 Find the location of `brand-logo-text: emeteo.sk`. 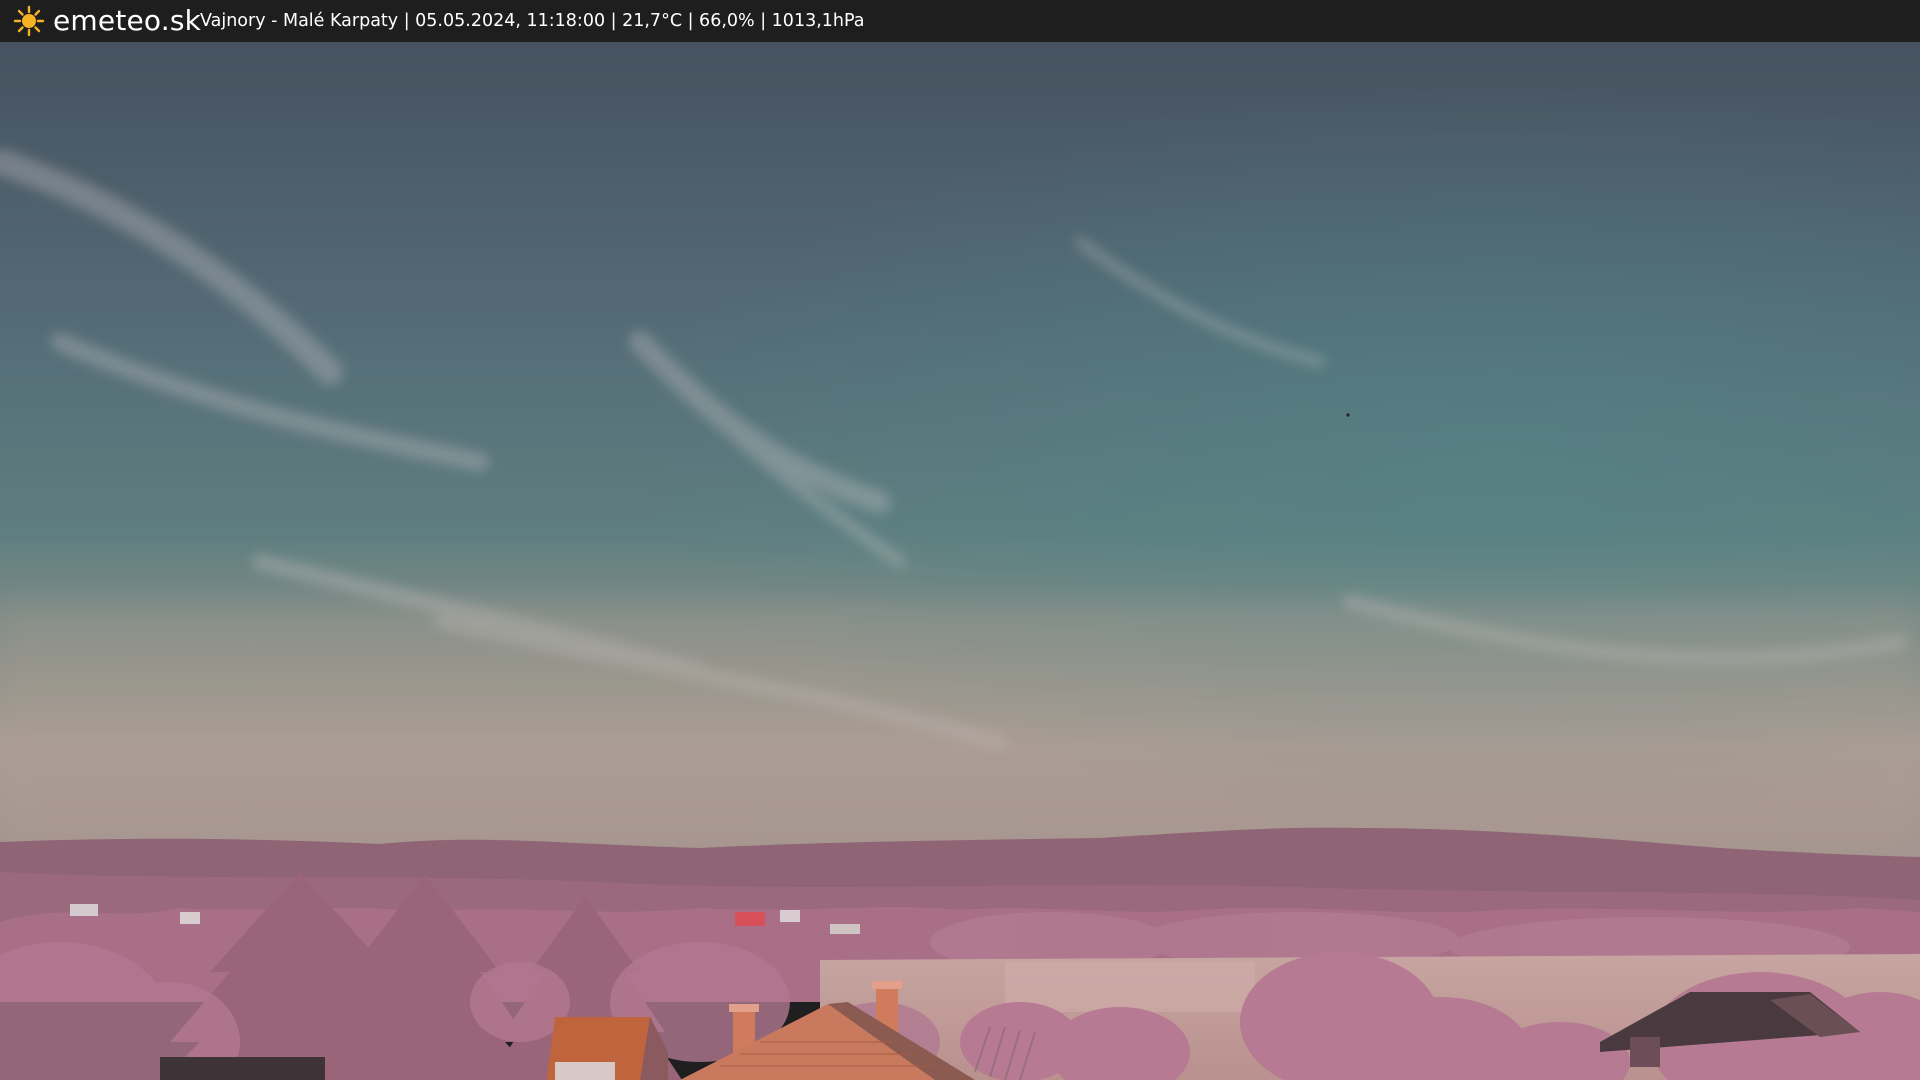

brand-logo-text: emeteo.sk is located at coordinates (127, 20).